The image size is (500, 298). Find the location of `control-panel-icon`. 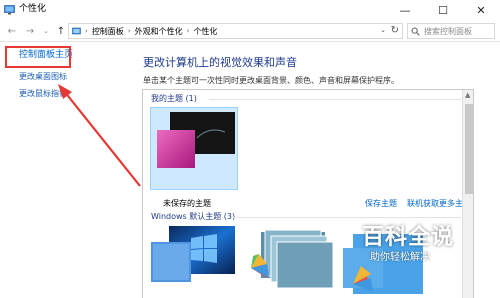

control-panel-icon is located at coordinates (76, 31).